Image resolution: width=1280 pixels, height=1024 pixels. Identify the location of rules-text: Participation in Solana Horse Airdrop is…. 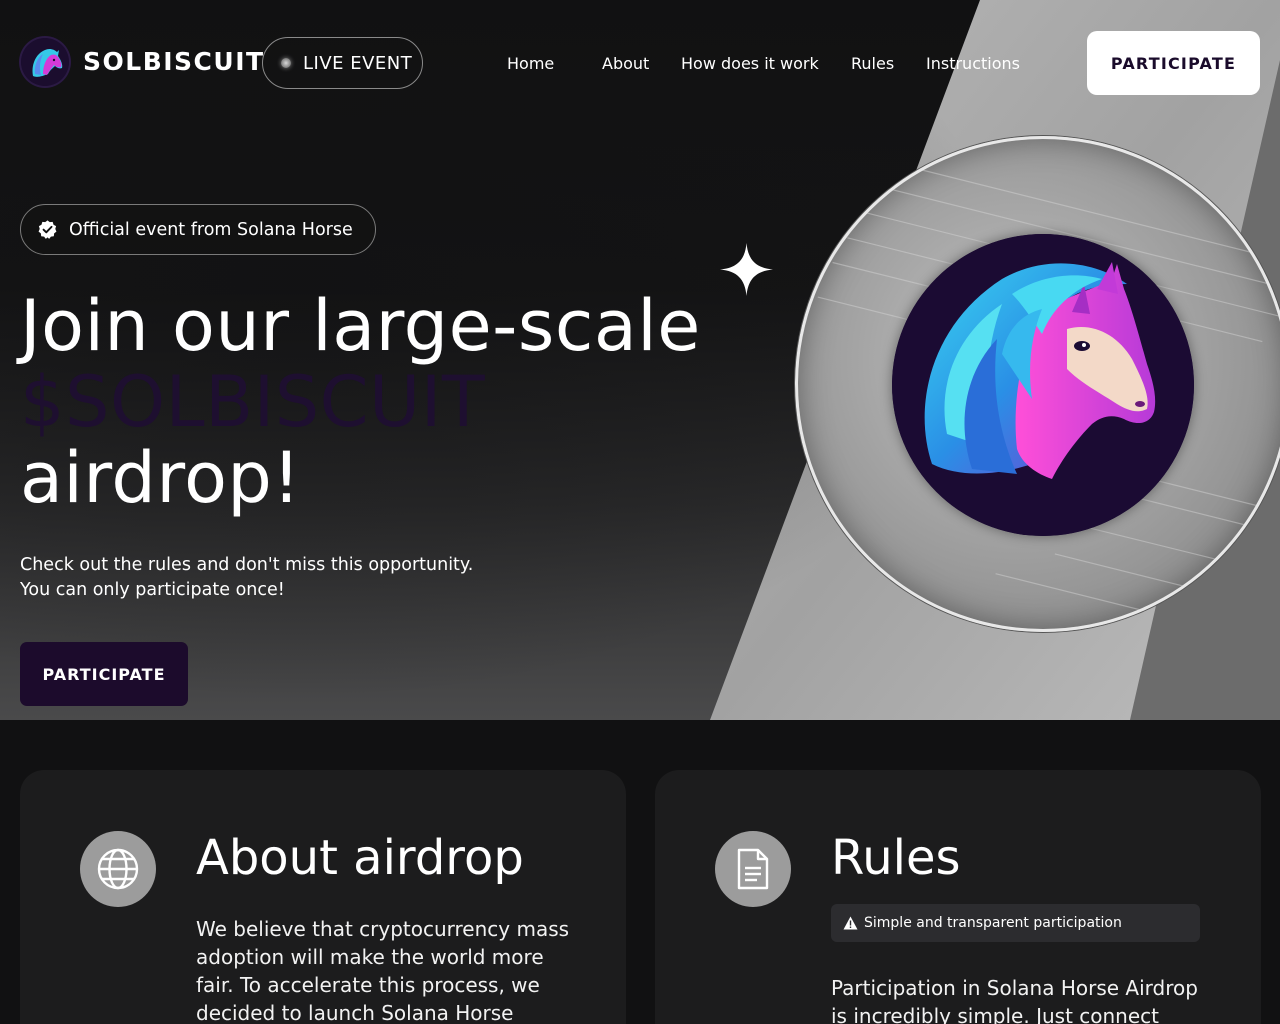
(1014, 1000).